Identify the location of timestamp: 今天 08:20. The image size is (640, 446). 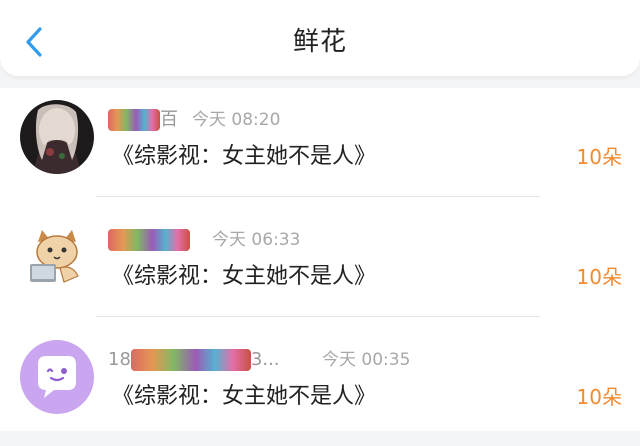
(236, 120).